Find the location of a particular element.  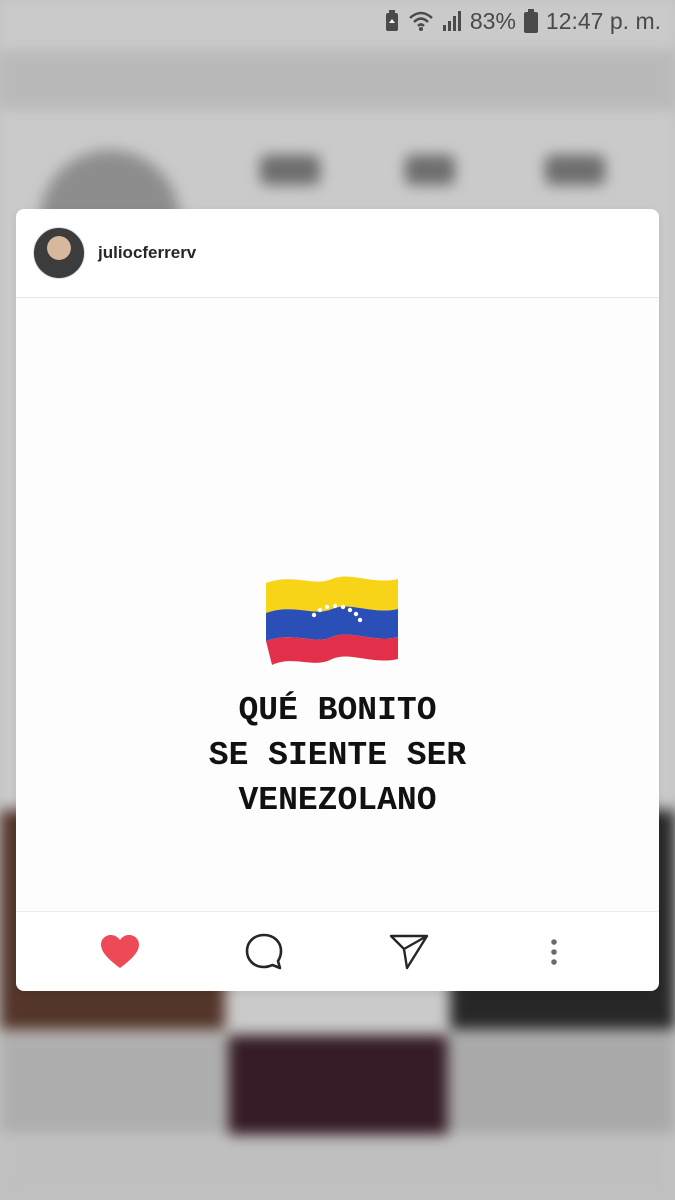

post-actions-bar is located at coordinates (337, 951).